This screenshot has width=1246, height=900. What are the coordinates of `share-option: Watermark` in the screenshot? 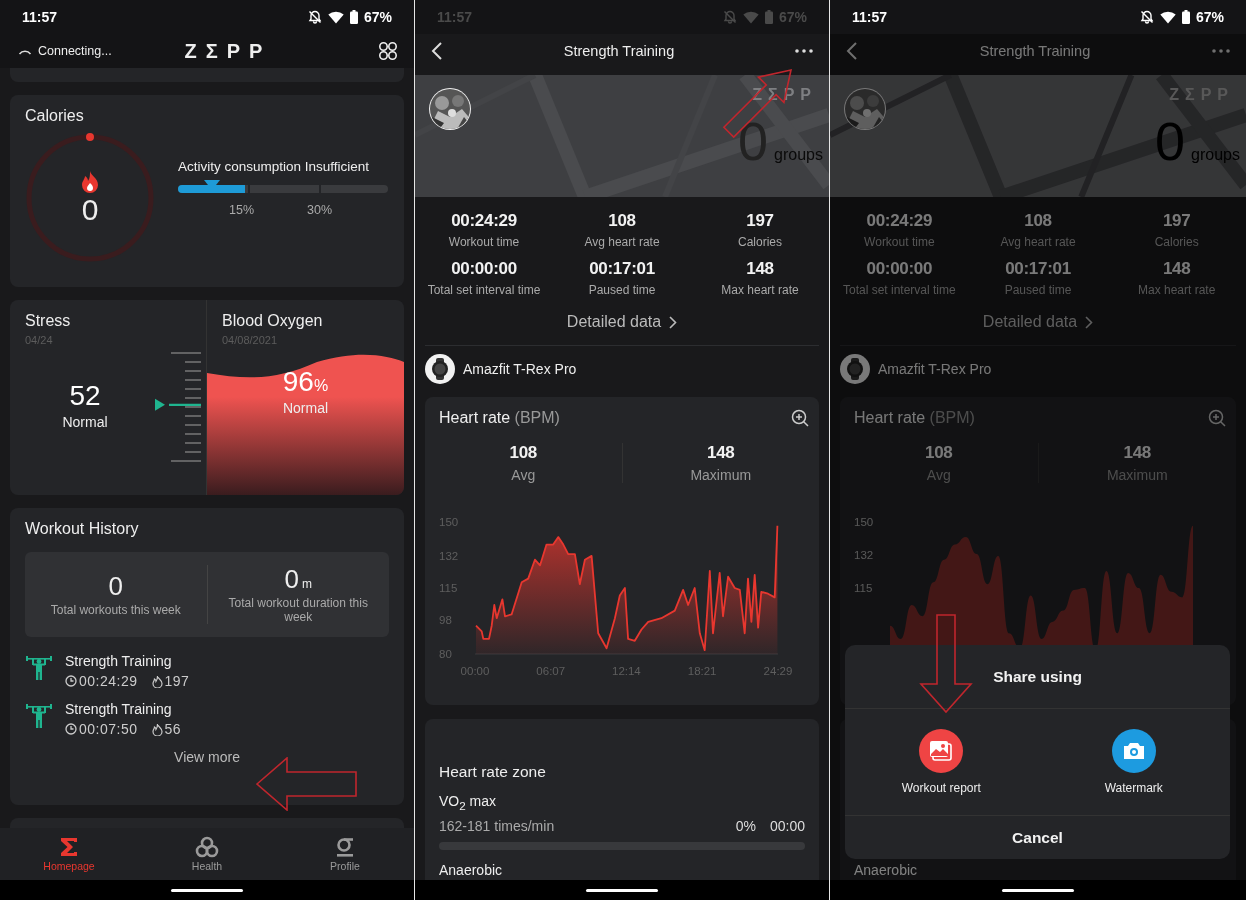 It's located at (1133, 762).